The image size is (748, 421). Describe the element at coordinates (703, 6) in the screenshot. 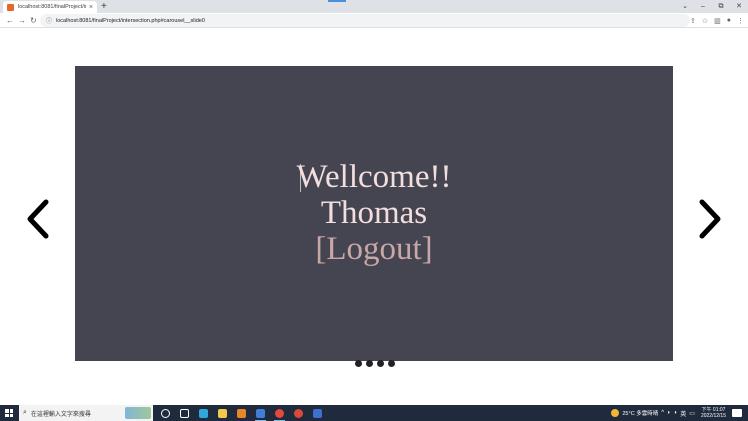

I see `minimize-button: –` at that location.